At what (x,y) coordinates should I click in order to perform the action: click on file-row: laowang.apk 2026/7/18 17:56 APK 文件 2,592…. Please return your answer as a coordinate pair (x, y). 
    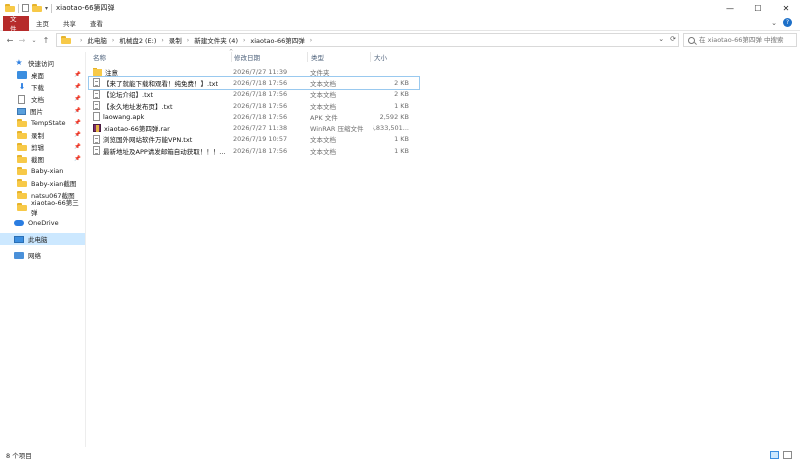
    Looking at the image, I should click on (254, 116).